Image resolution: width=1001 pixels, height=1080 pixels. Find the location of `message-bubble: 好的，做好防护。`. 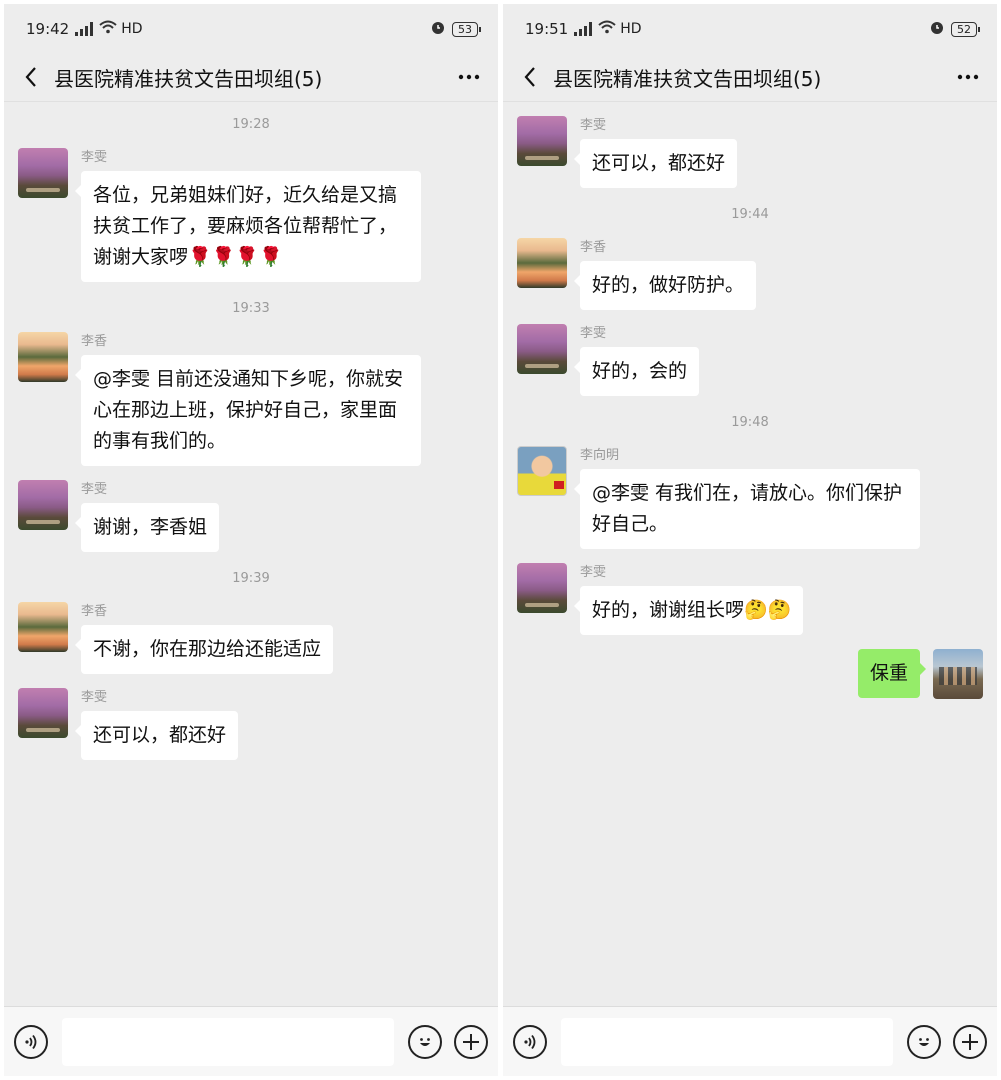

message-bubble: 好的，做好防护。 is located at coordinates (665, 285).